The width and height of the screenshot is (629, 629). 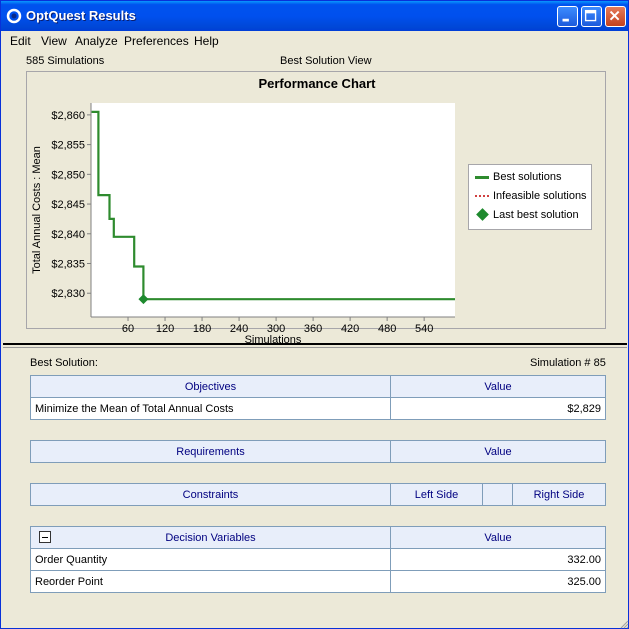 I want to click on requirements-table: Requirements Value, so click(x=318, y=451).